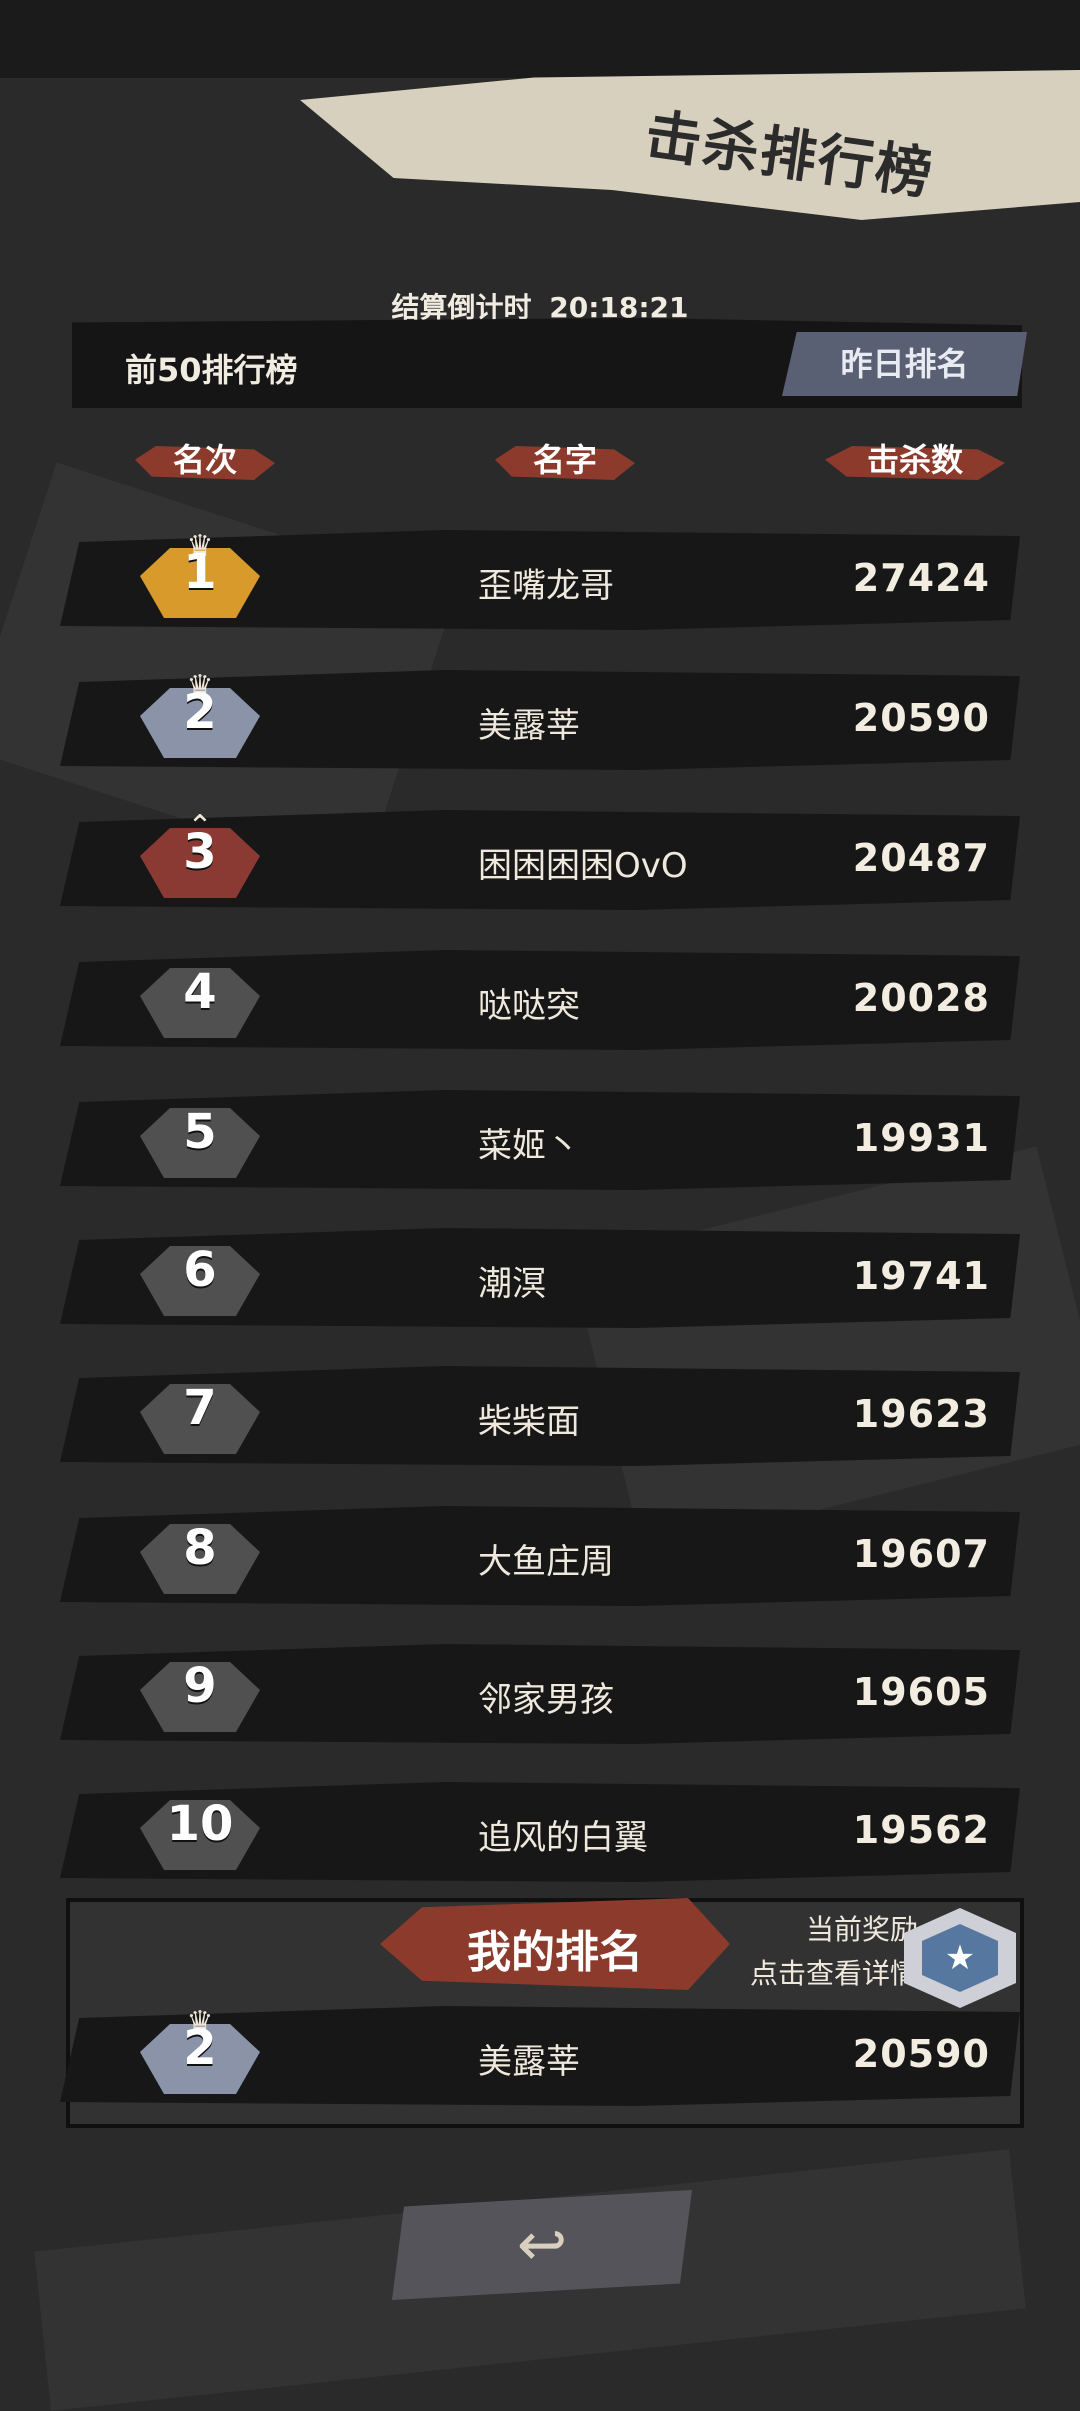 Image resolution: width=1080 pixels, height=2411 pixels. Describe the element at coordinates (200, 1408) in the screenshot. I see `rank-number: 7` at that location.